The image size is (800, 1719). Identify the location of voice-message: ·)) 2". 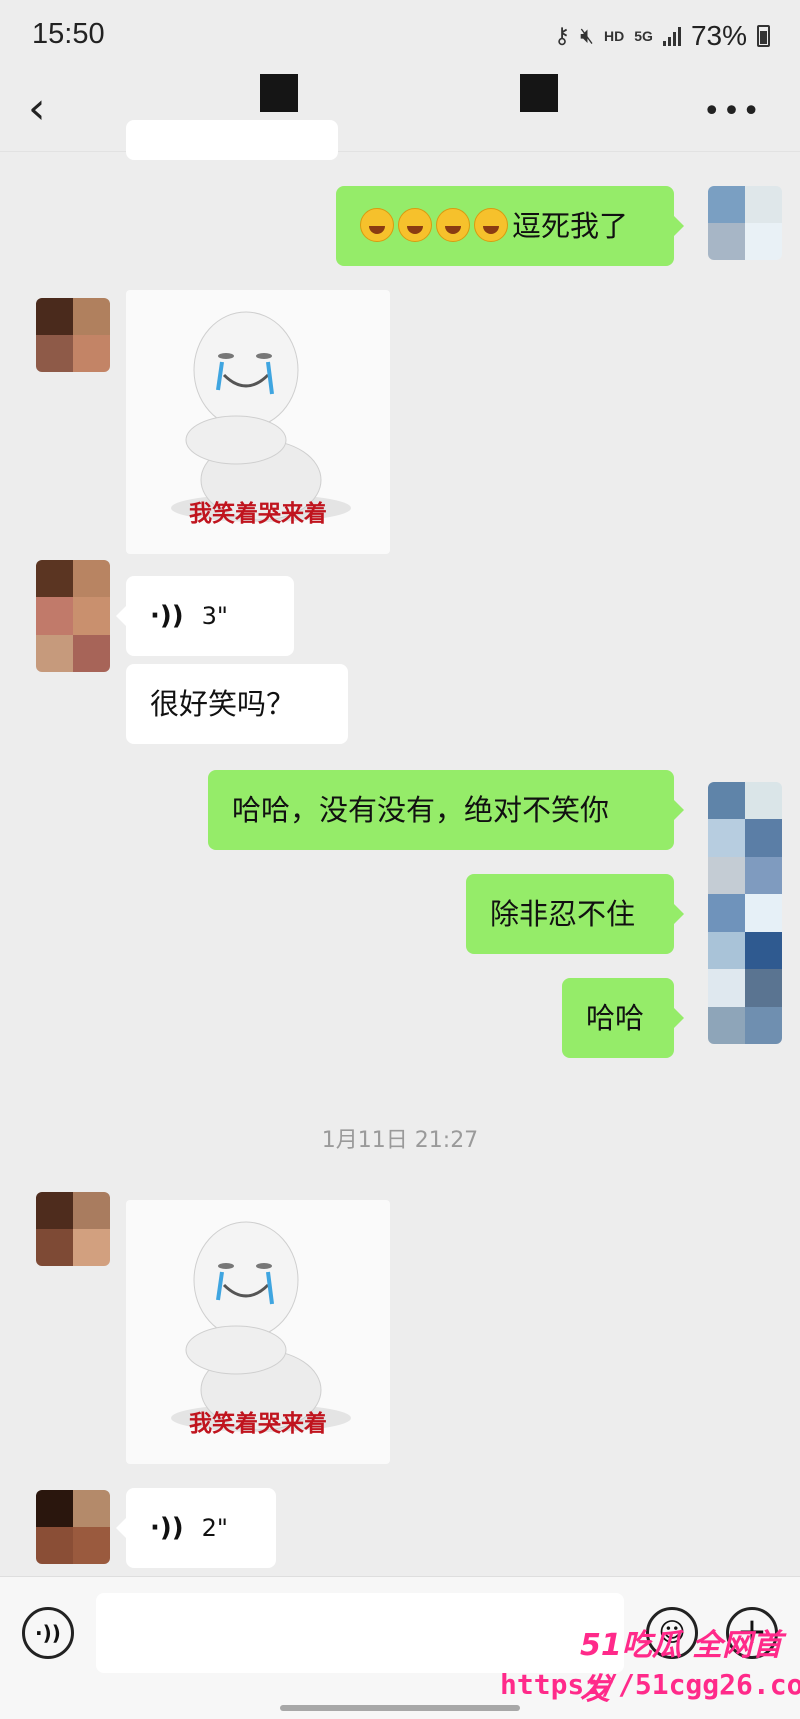
(196, 1528).